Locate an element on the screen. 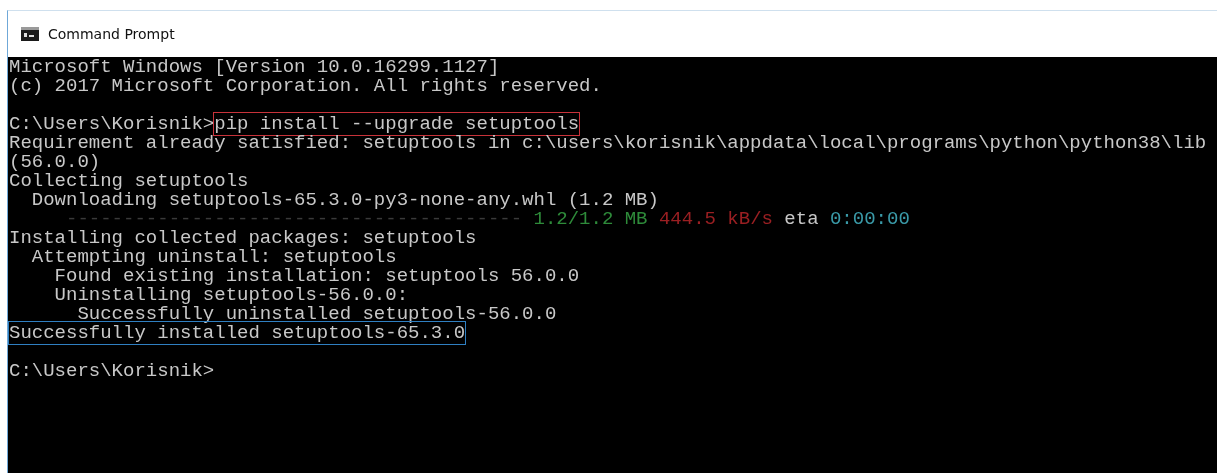  console-text: Microsoft Windows [Version 10.0.16299.1127] is located at coordinates (254, 67).